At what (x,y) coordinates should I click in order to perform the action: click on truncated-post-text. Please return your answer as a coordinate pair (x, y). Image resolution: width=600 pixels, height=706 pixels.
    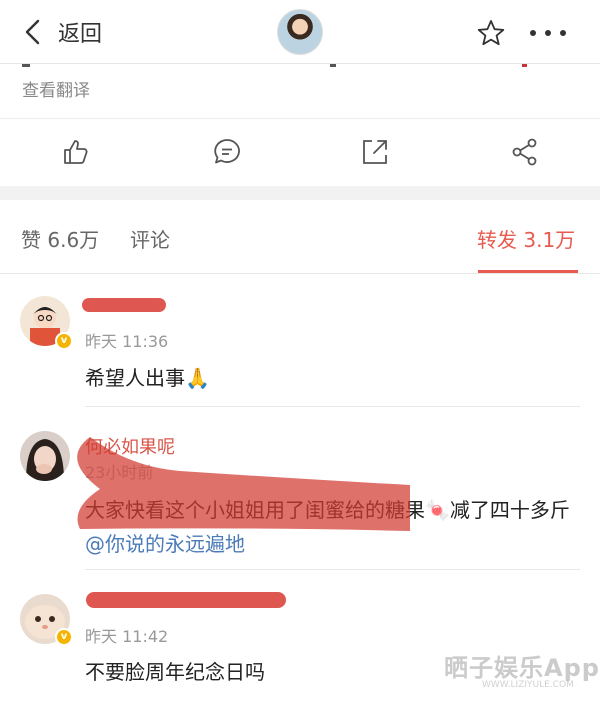
    Looking at the image, I should click on (274, 65).